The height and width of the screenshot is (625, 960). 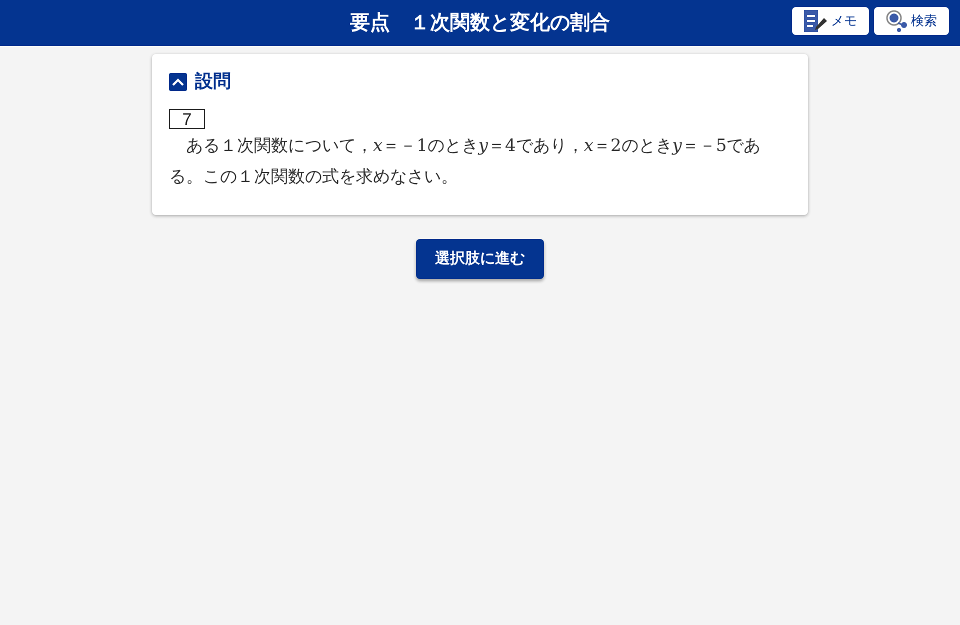 I want to click on collapse-toggle, so click(x=178, y=81).